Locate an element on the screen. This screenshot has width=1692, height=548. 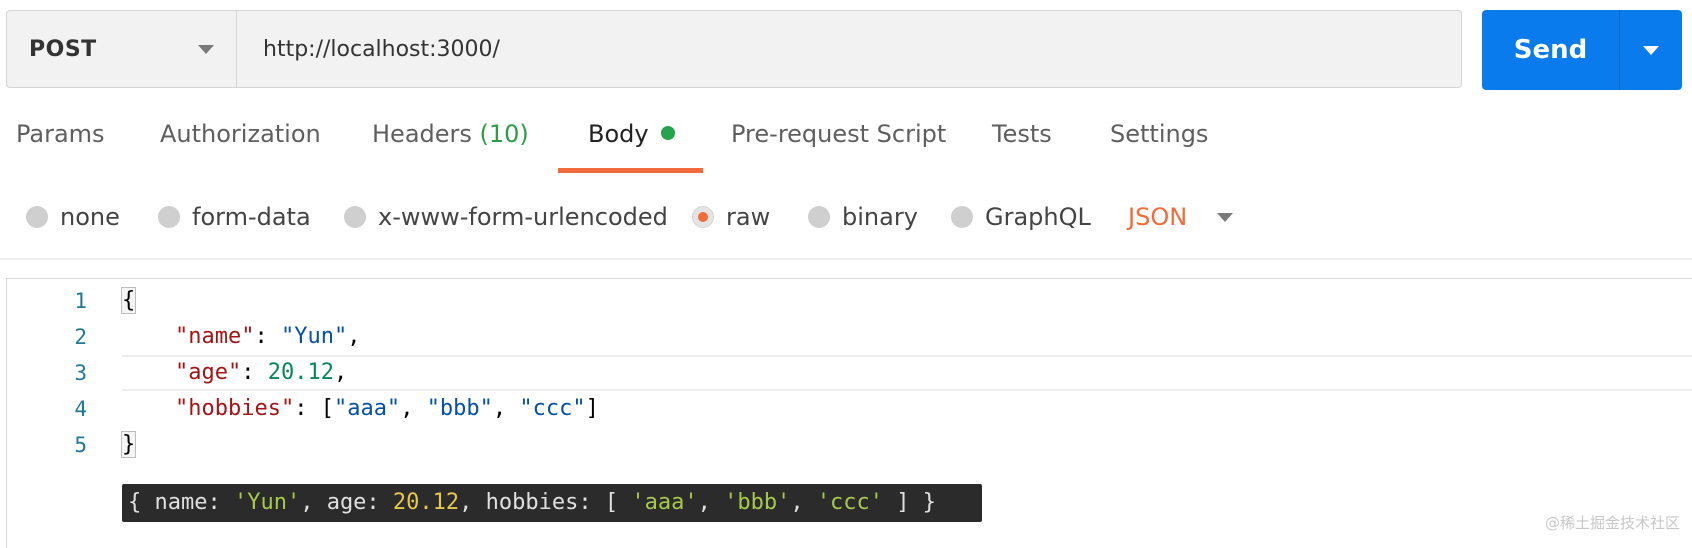
console-punct: ] } is located at coordinates (910, 502).